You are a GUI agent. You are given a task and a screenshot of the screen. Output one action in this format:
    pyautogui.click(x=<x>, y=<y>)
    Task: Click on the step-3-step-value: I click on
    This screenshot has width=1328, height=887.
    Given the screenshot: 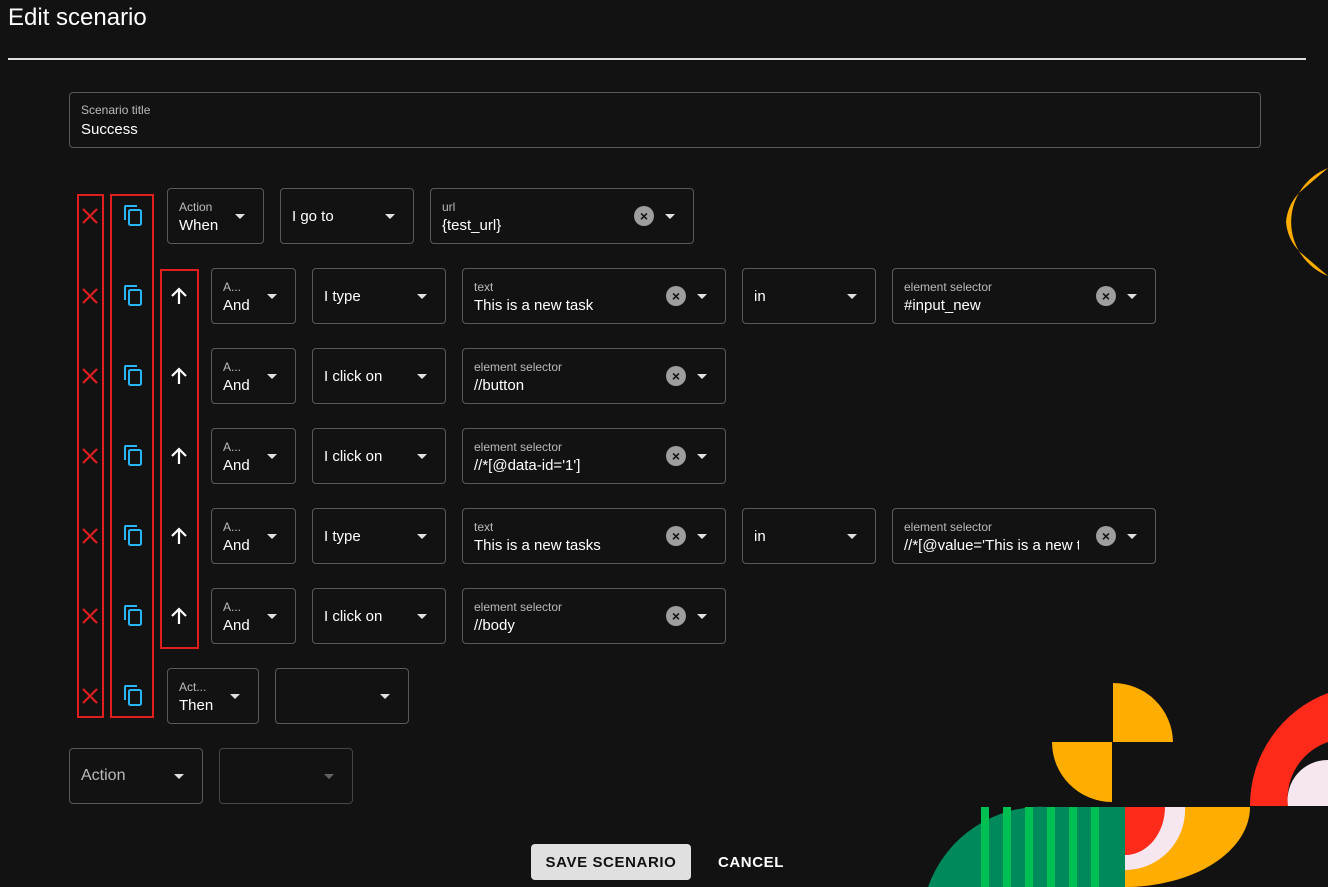 What is the action you would take?
    pyautogui.click(x=353, y=456)
    